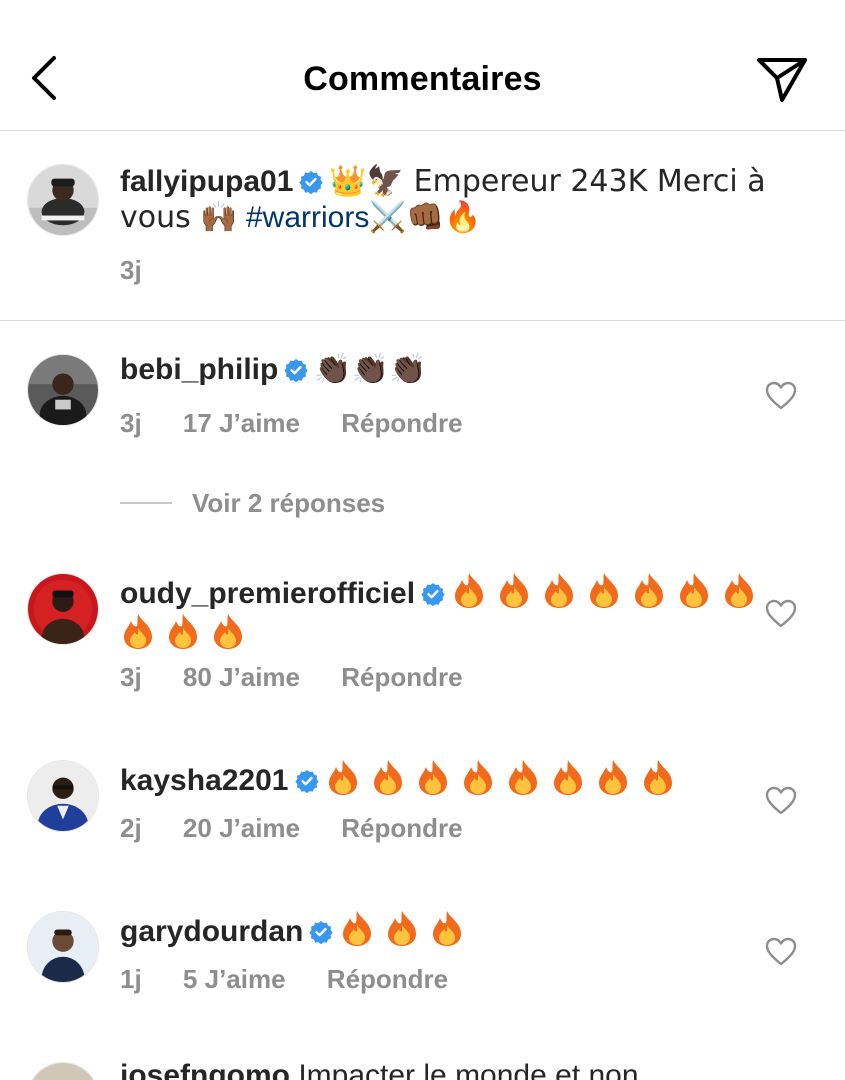 The height and width of the screenshot is (1080, 845). Describe the element at coordinates (370, 369) in the screenshot. I see `comment-body: 👏🏿👏🏿👏🏿` at that location.